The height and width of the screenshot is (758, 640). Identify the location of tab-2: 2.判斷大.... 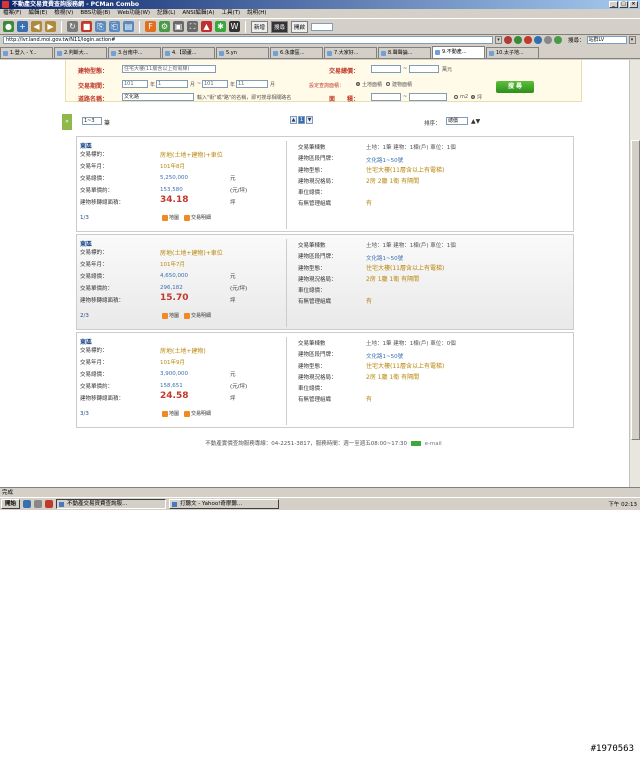
(80, 52).